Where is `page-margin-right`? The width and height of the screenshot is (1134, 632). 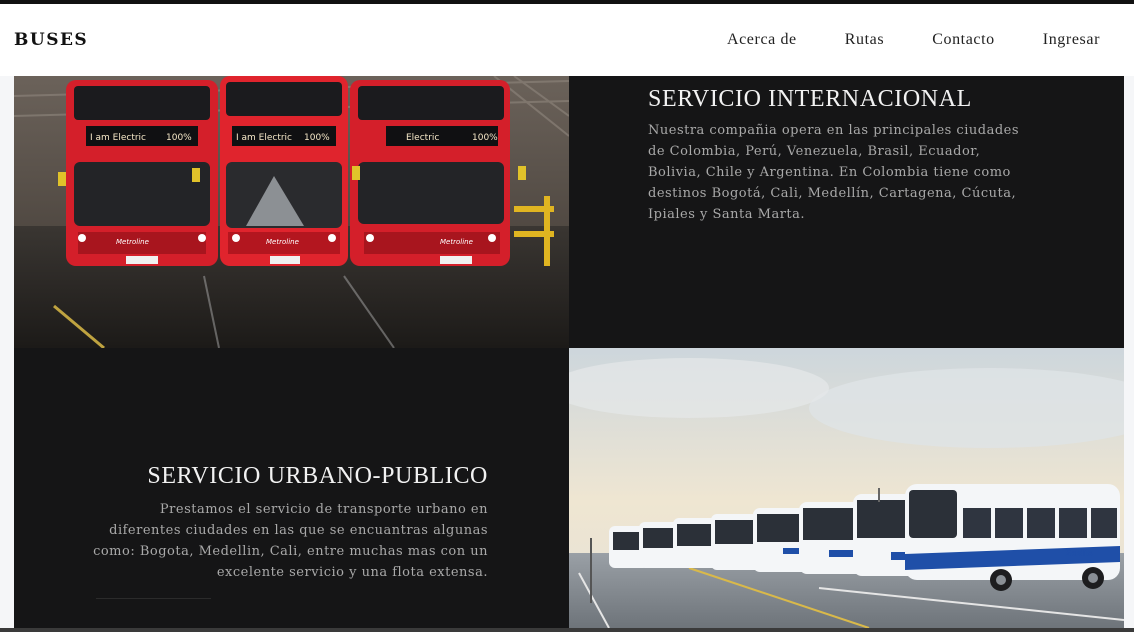
page-margin-right is located at coordinates (1129, 354).